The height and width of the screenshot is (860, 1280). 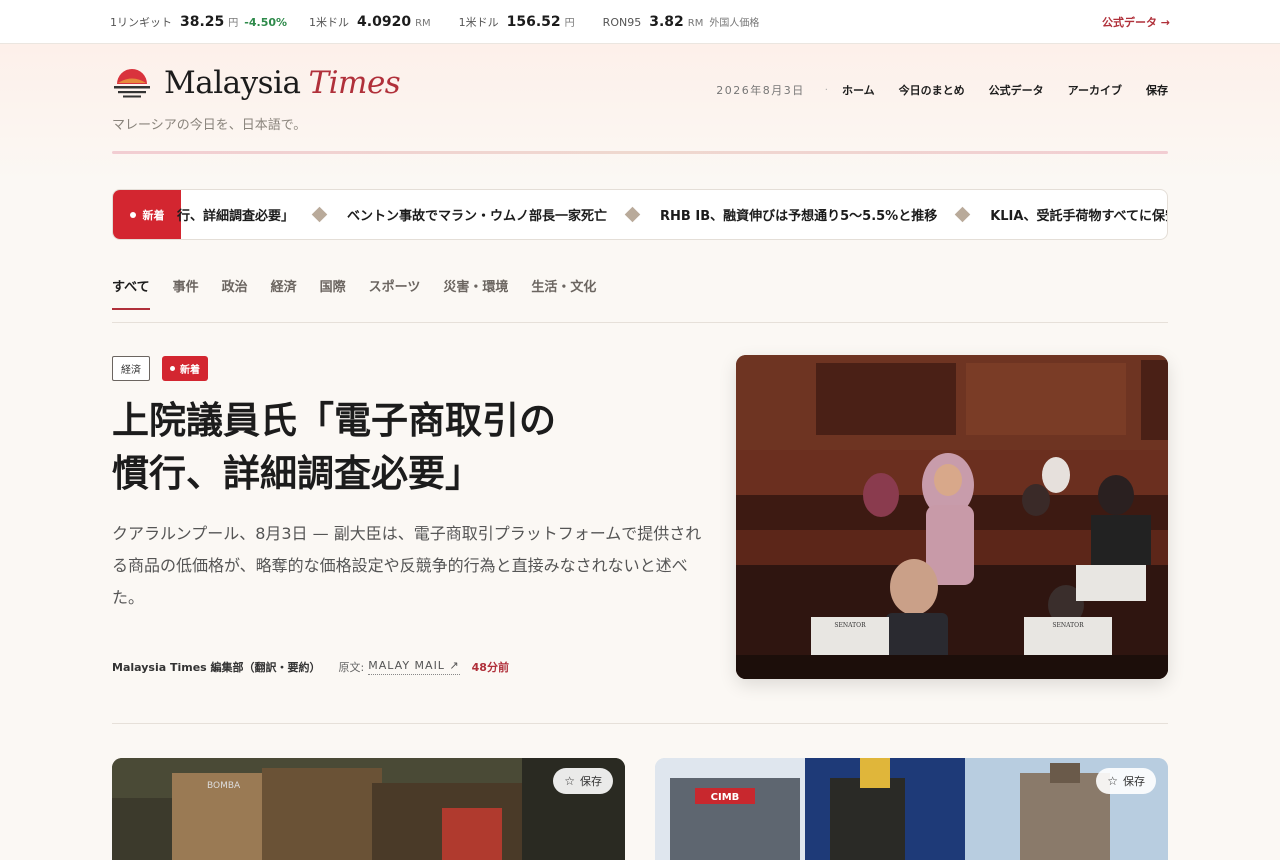 I want to click on new-badge-label: 新着, so click(x=190, y=370).